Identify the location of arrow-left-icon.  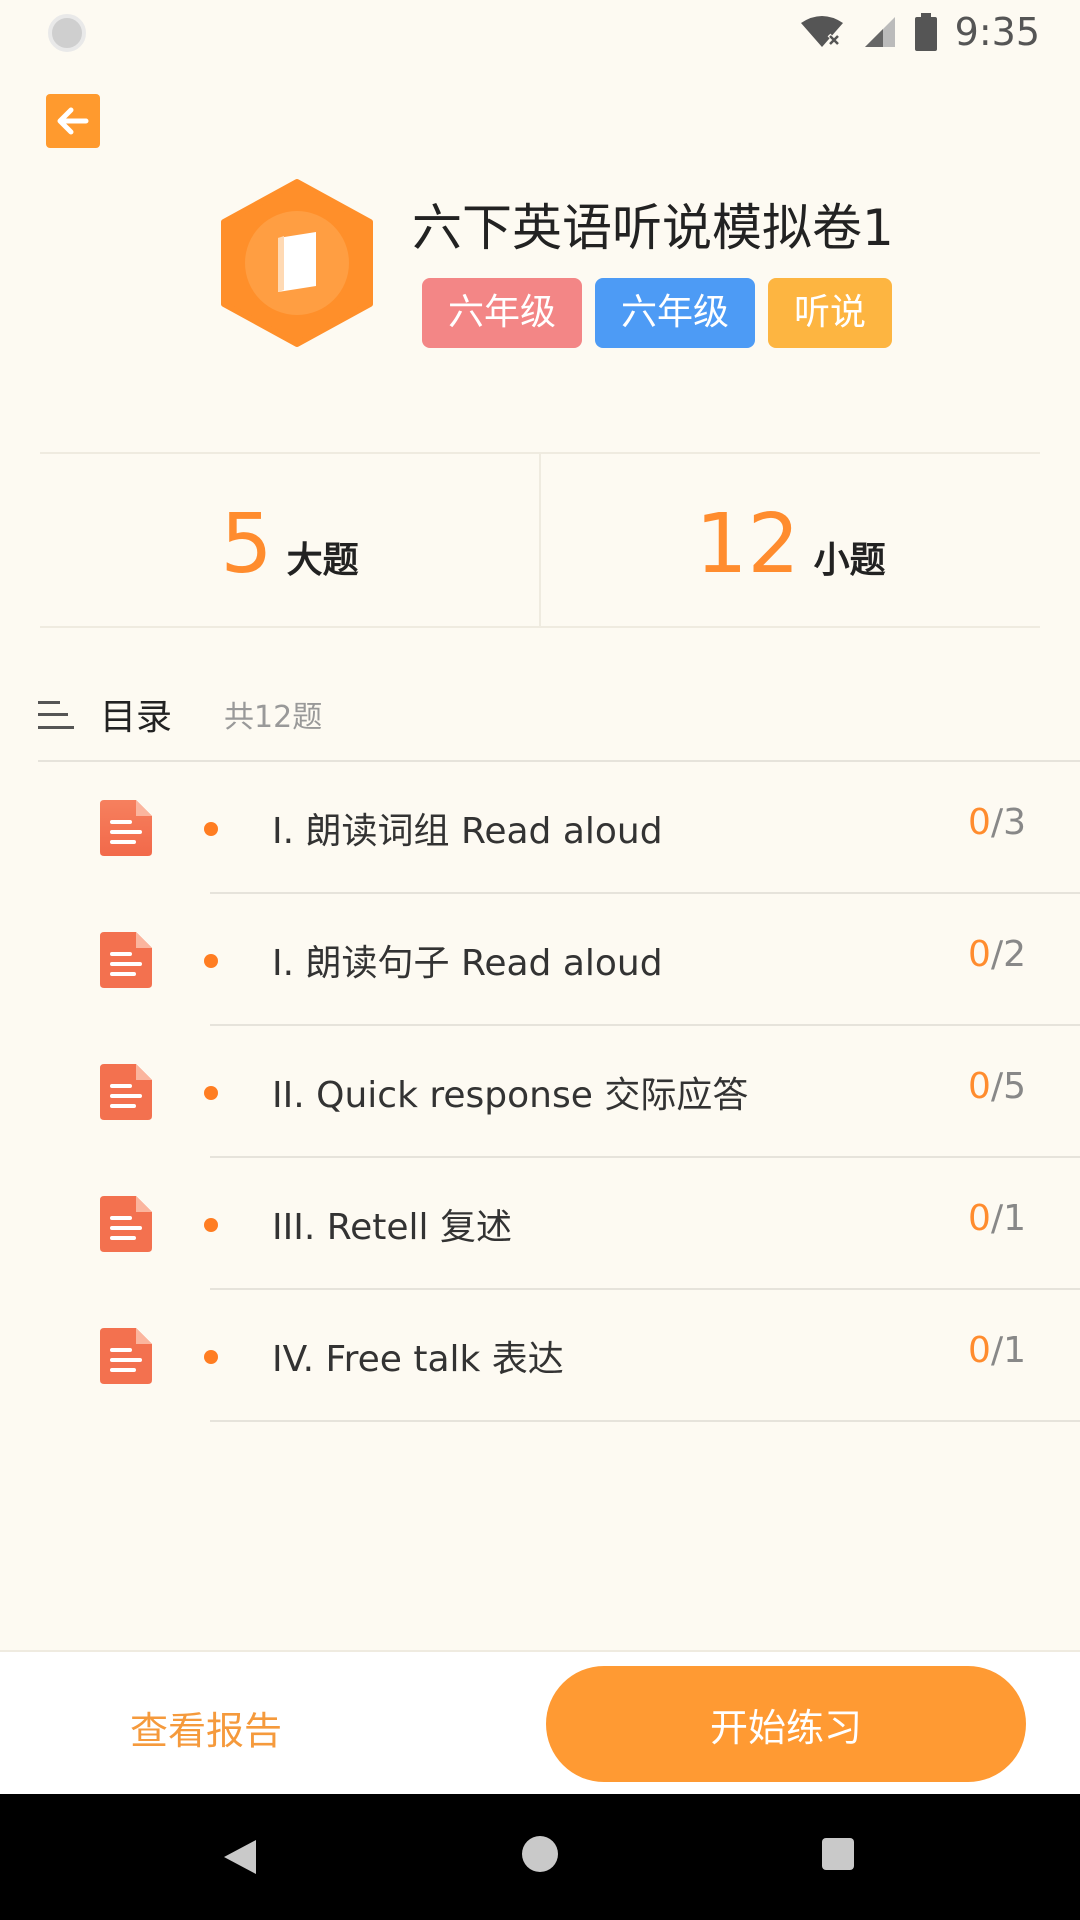
(73, 121).